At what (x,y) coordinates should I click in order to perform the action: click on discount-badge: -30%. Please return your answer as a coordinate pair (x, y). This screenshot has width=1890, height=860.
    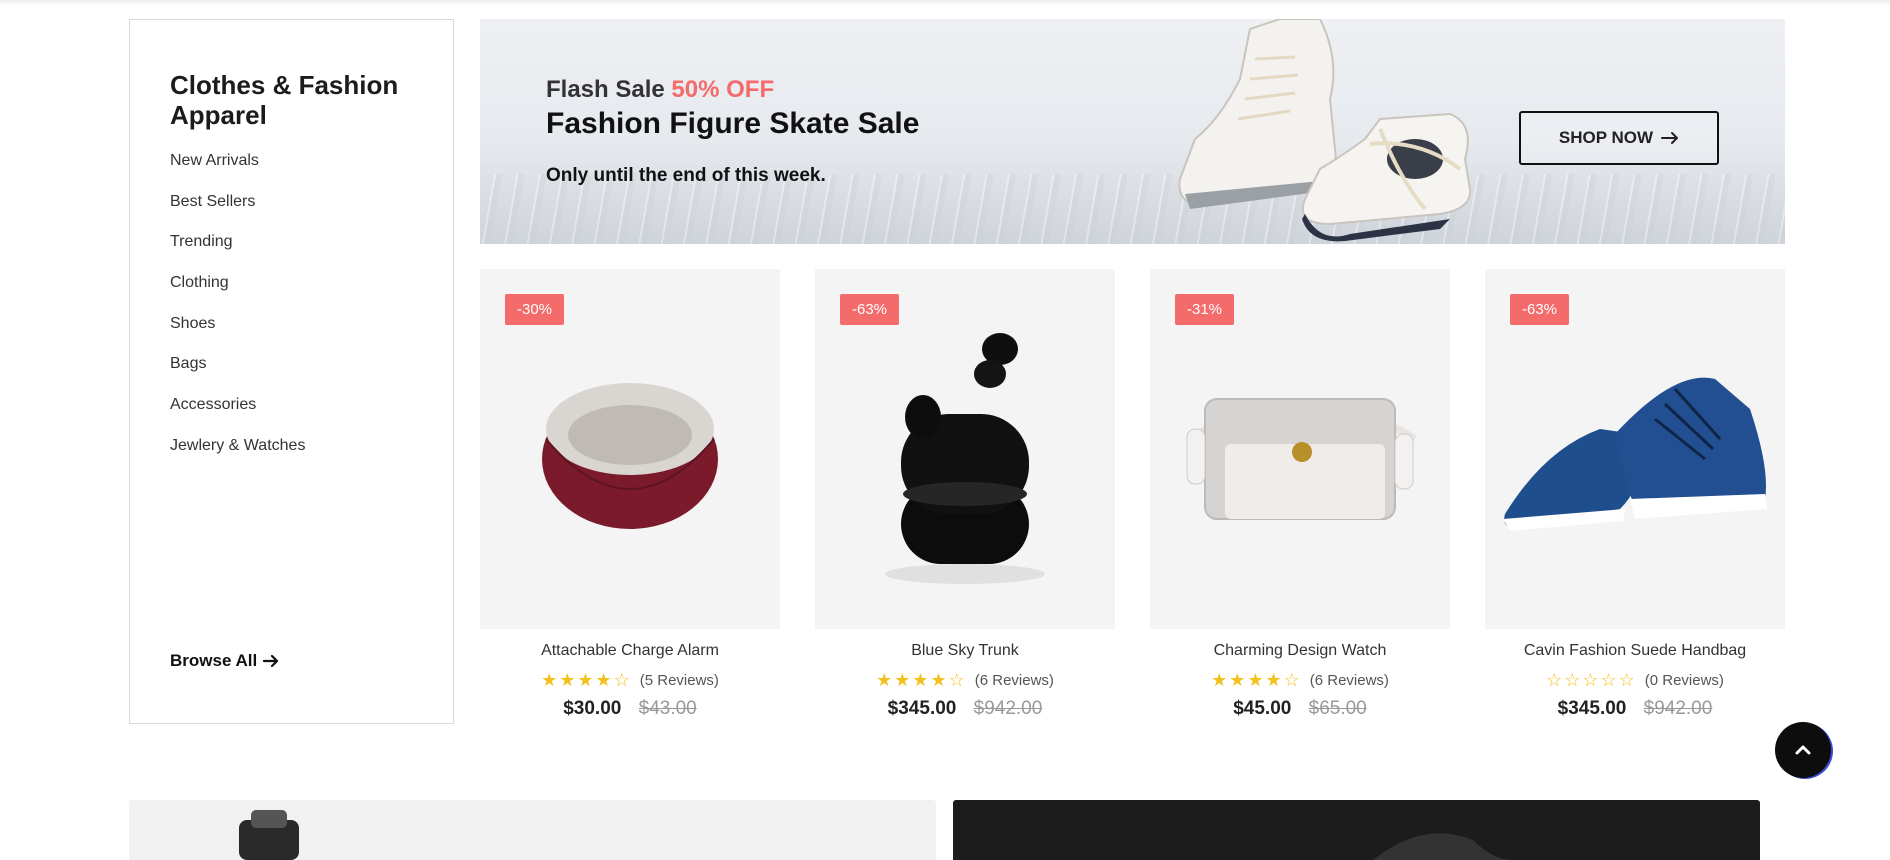
    Looking at the image, I should click on (535, 309).